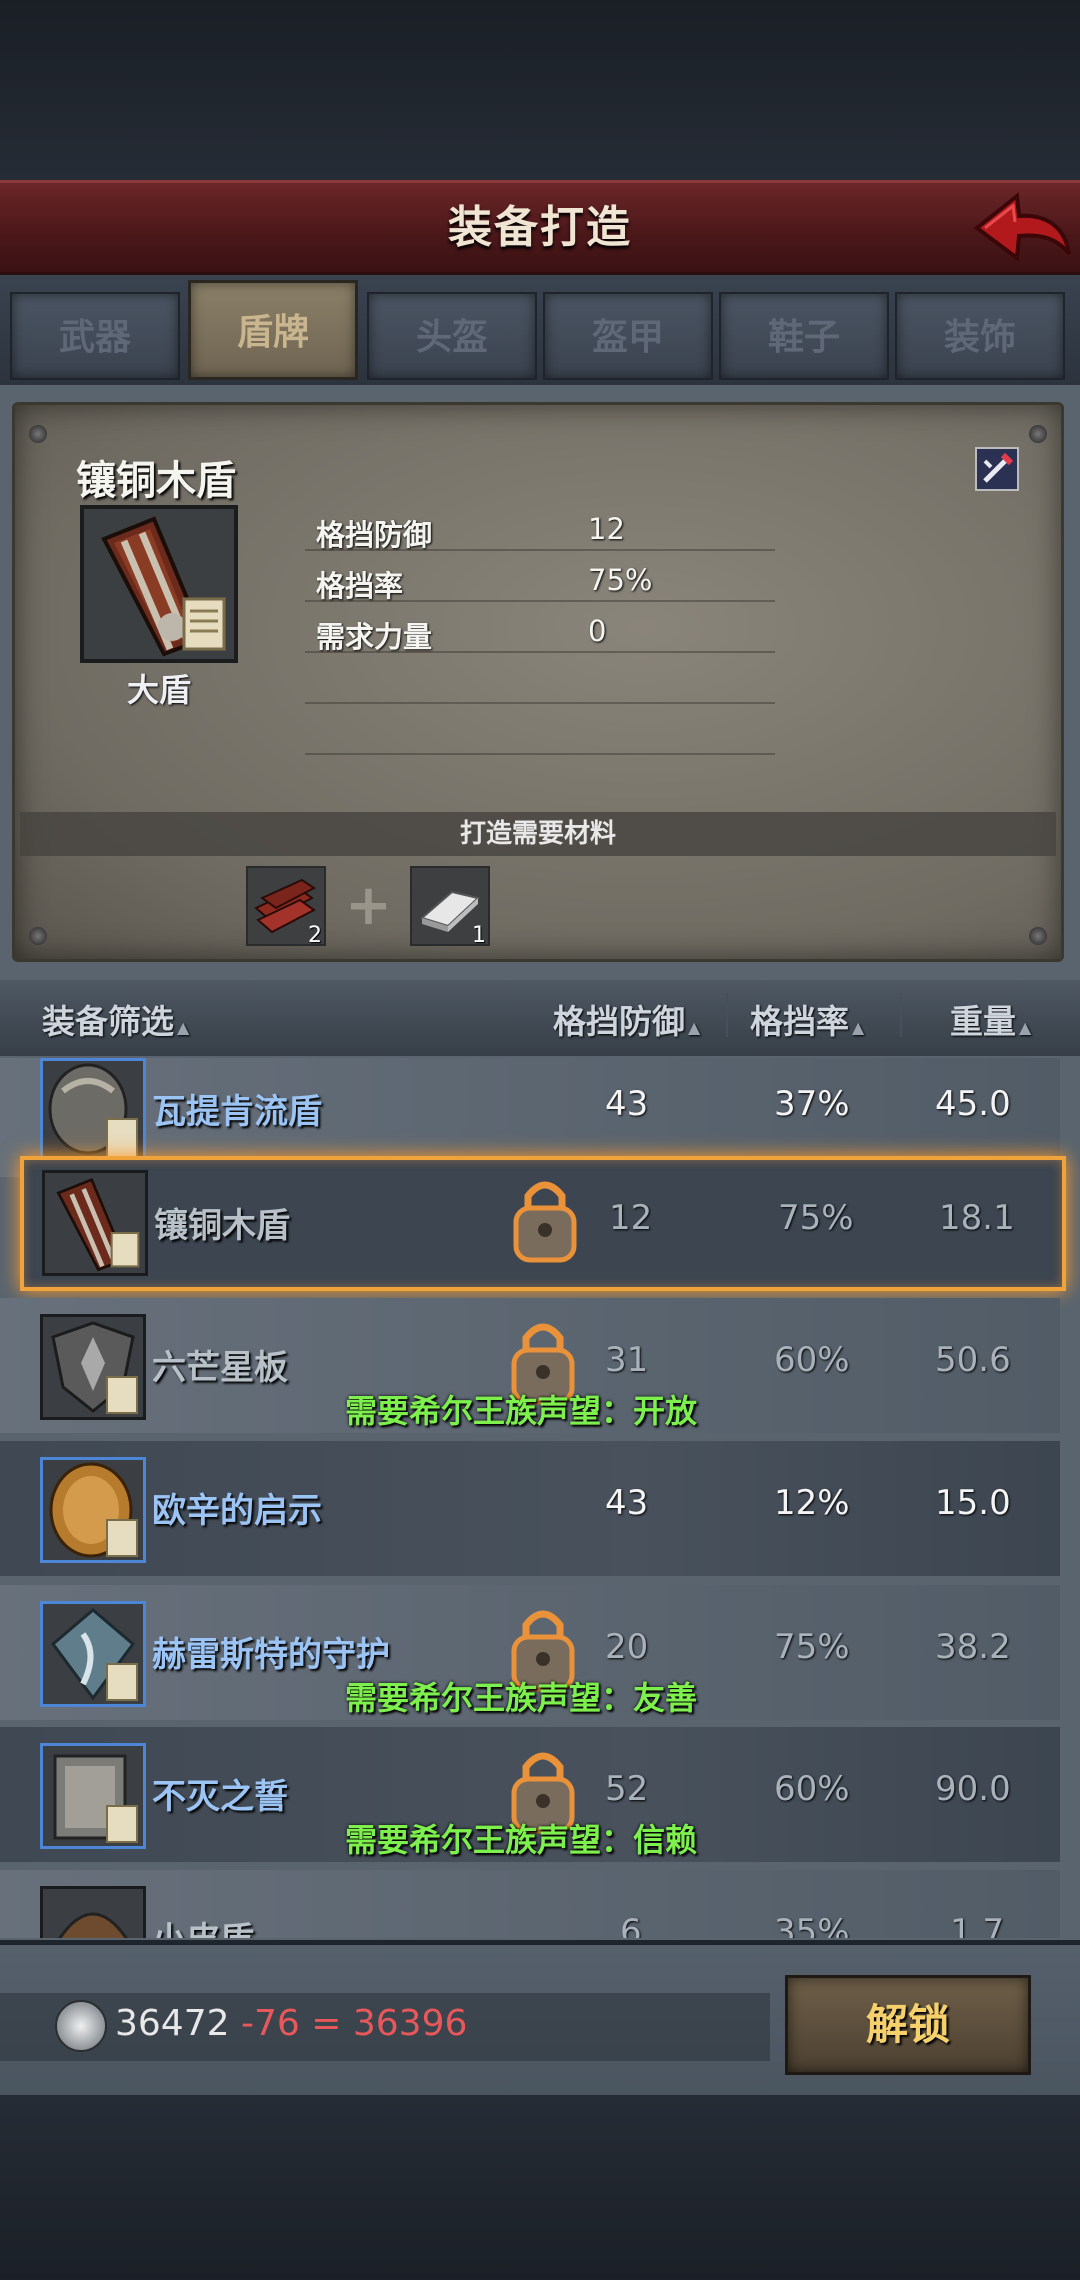 The width and height of the screenshot is (1080, 2280). I want to click on current-money: 36472, so click(172, 2023).